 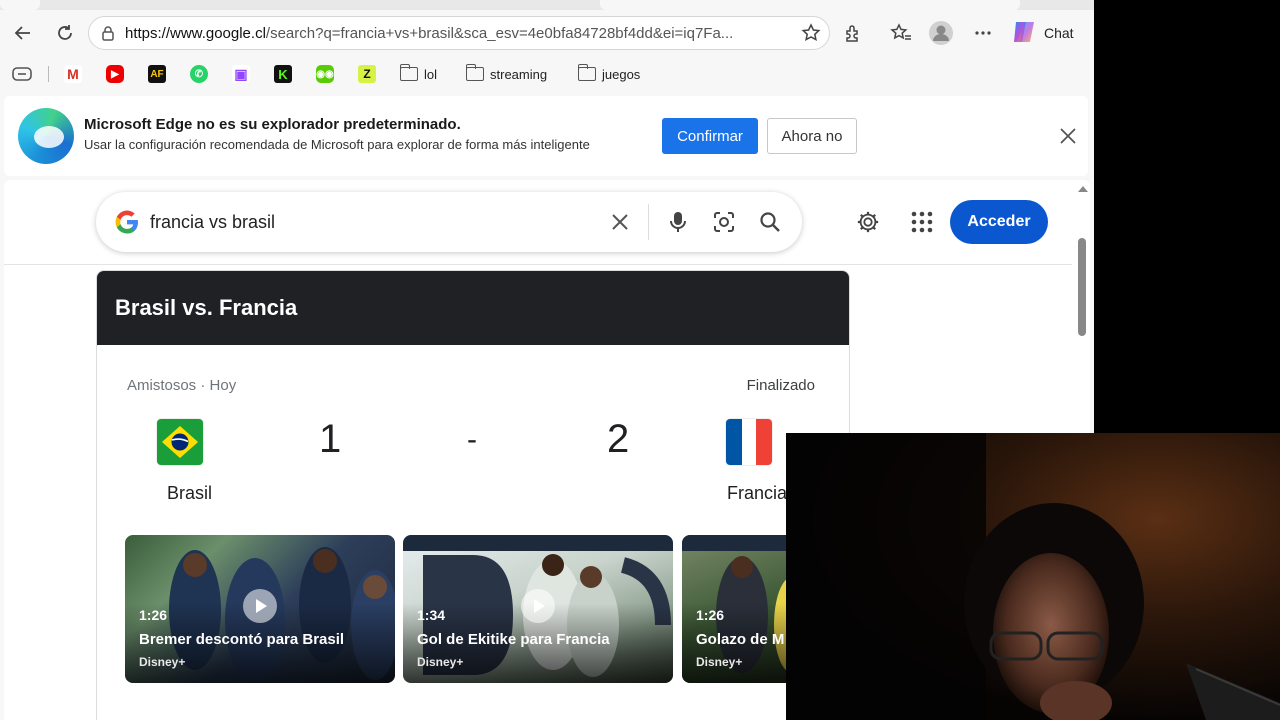 I want to click on bookmark-reading-icon, so click(x=22, y=74).